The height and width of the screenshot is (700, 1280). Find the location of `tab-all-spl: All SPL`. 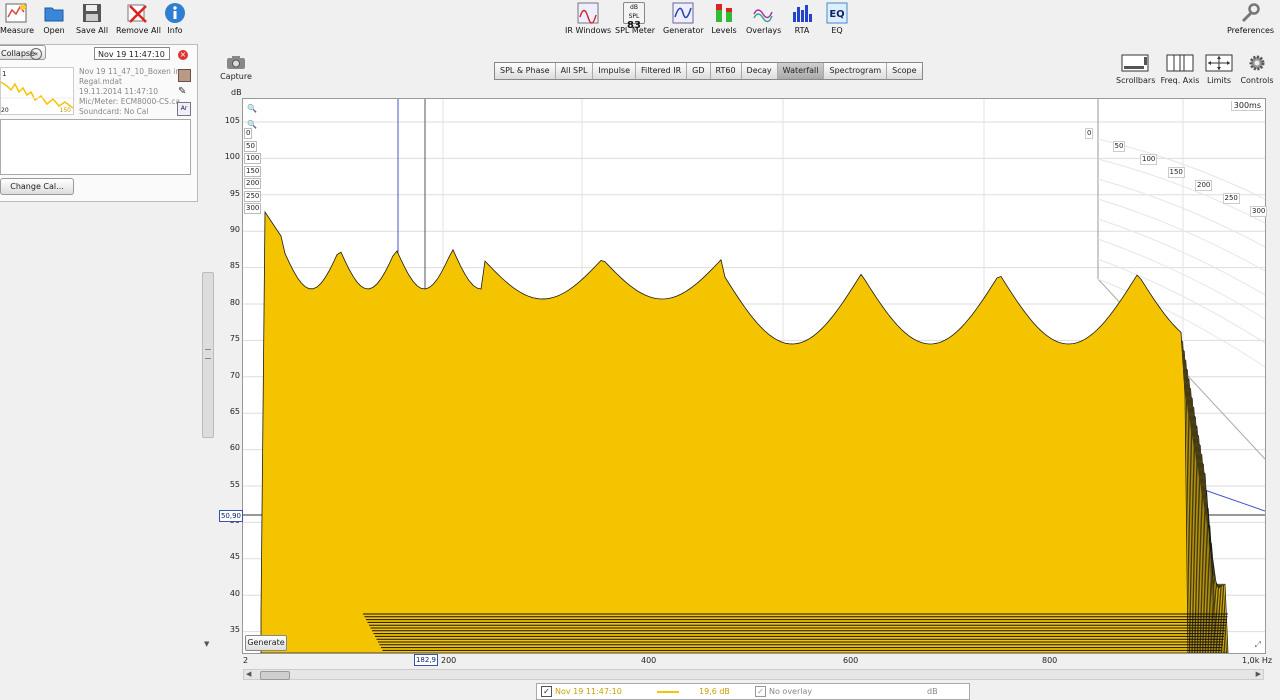

tab-all-spl: All SPL is located at coordinates (575, 71).